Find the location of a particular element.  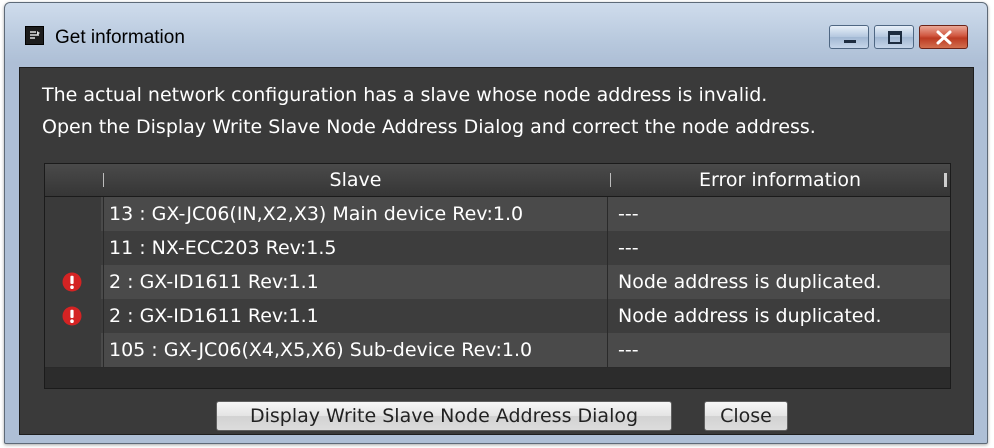

maximize-button is located at coordinates (894, 37).